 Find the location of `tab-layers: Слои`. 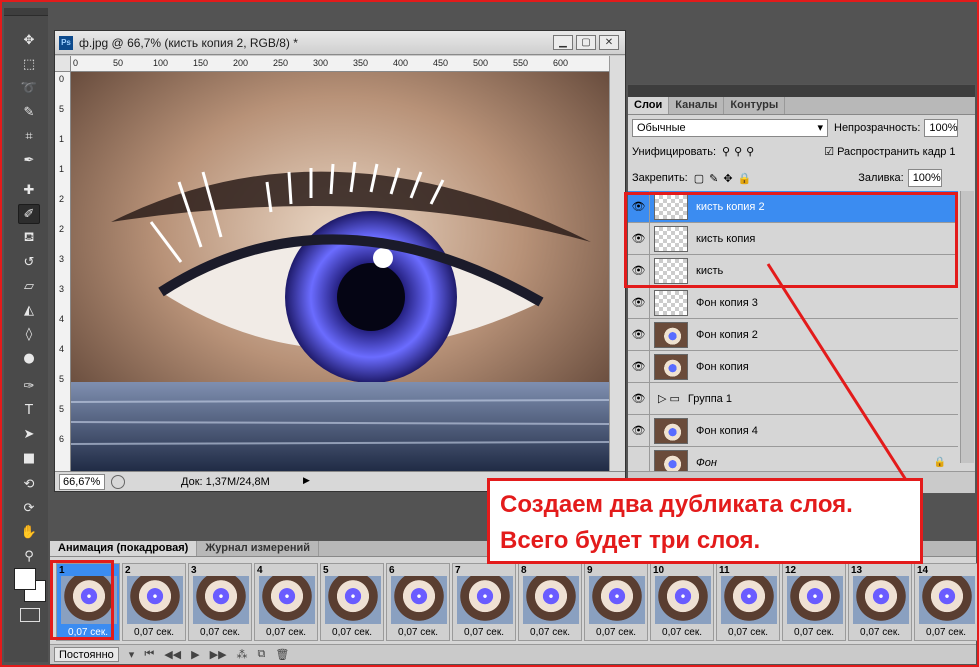

tab-layers: Слои is located at coordinates (649, 105).